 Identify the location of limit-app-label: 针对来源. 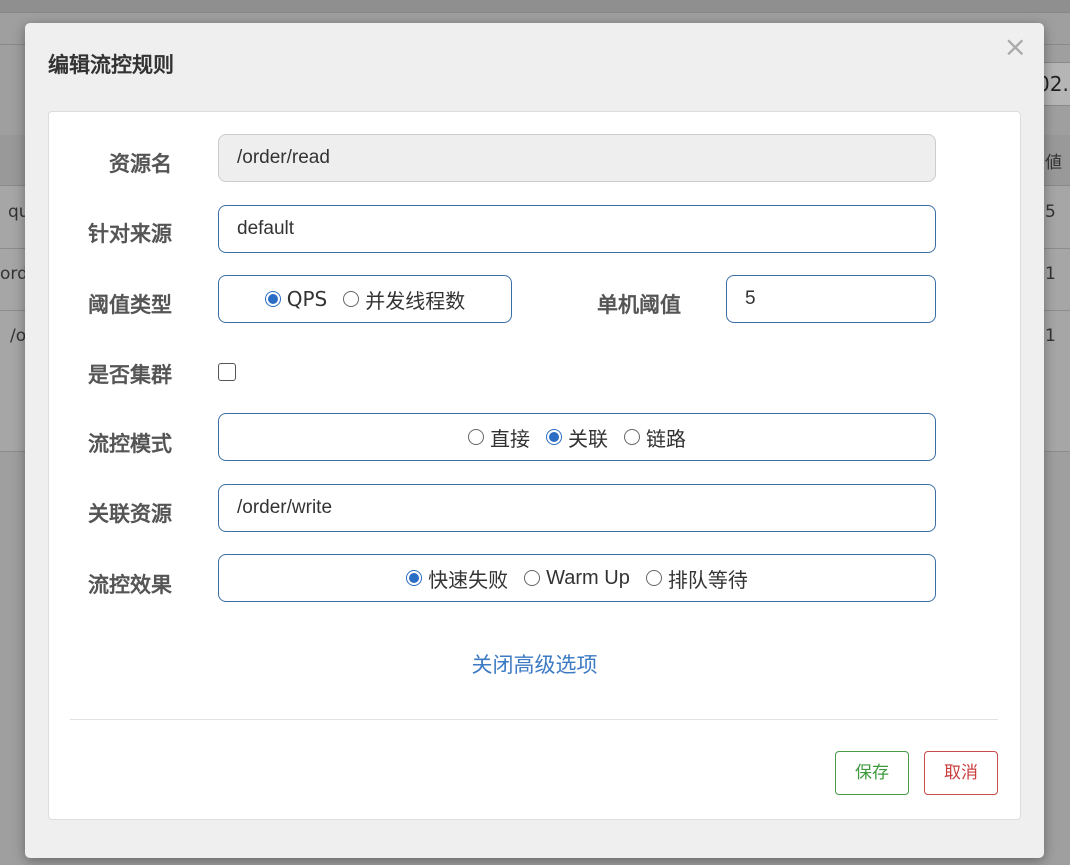
(130, 234).